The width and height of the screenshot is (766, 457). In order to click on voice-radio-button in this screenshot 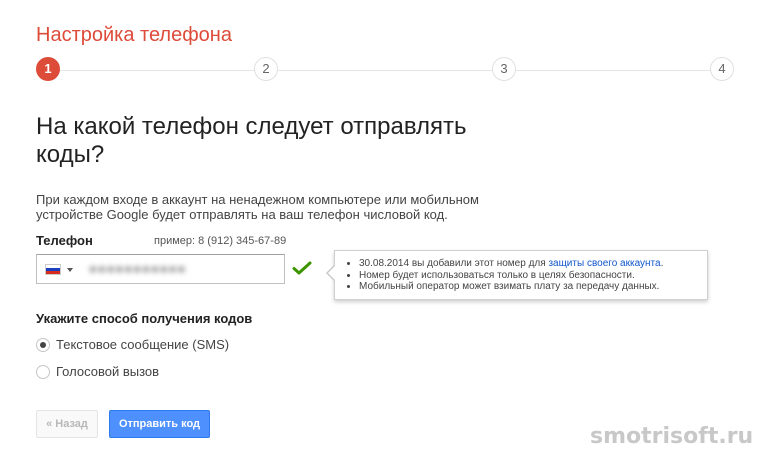, I will do `click(43, 372)`.